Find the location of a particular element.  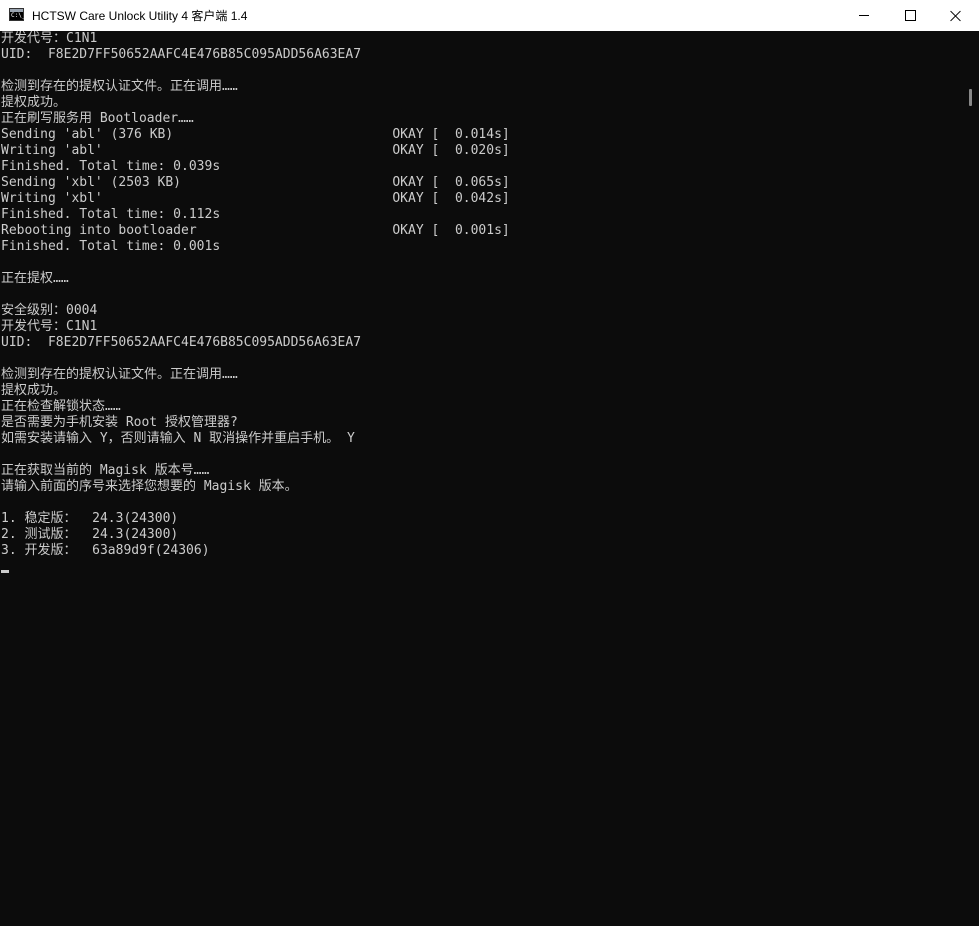

console-line: 请输入前面的序号来选择您想要的 Magisk 版本。 is located at coordinates (149, 486).